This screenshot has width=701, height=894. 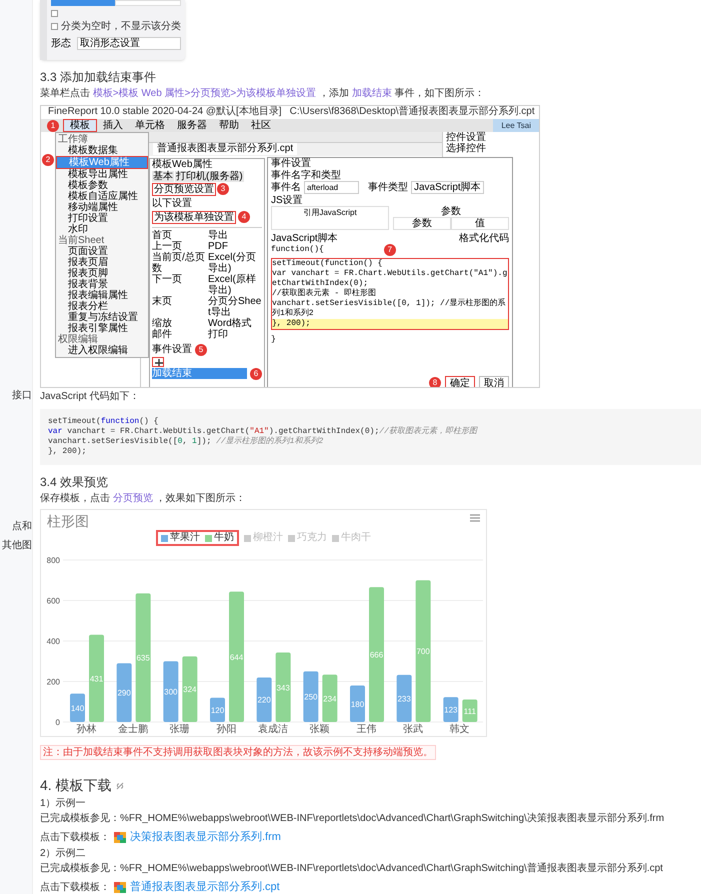 What do you see at coordinates (102, 229) in the screenshot?
I see `menu-item: 水印` at bounding box center [102, 229].